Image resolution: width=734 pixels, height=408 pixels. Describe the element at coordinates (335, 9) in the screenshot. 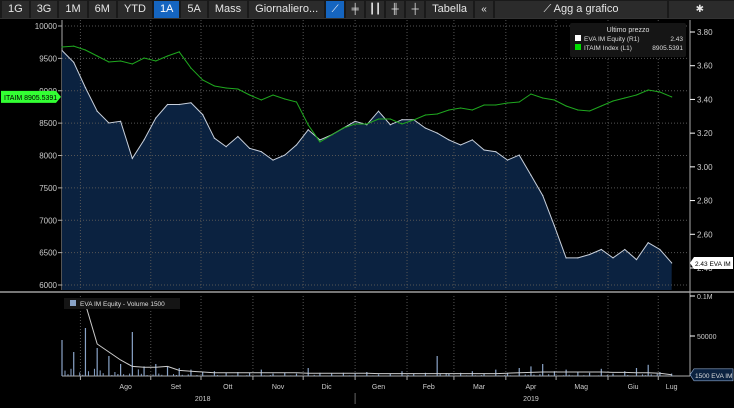

I see `line-chart-icon: ⟋` at that location.